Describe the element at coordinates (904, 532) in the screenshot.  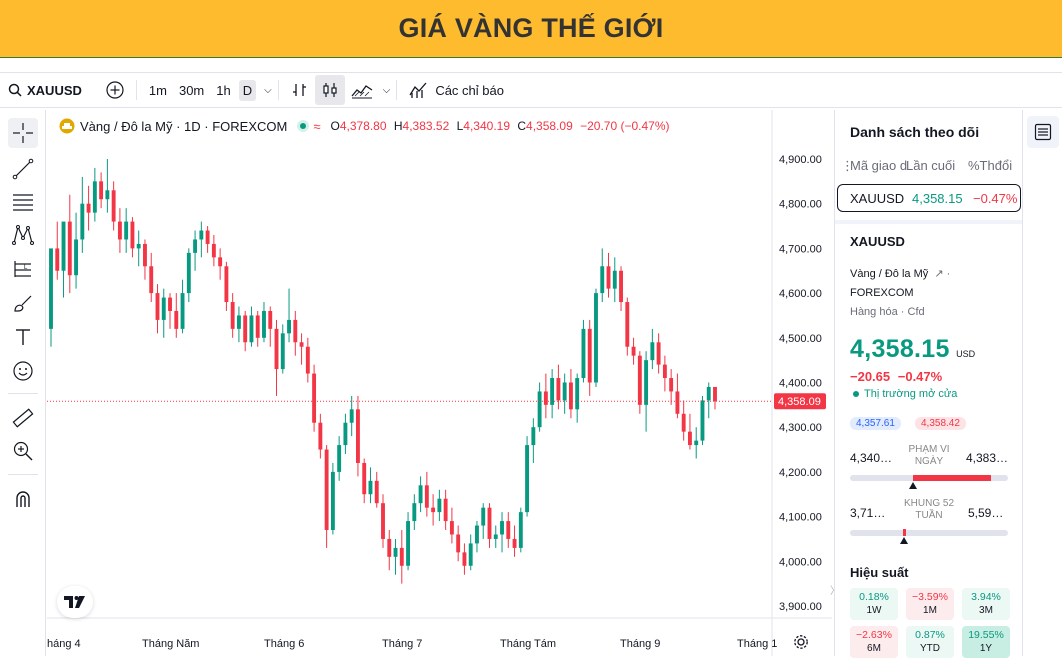
I see `wk52-range-tick` at that location.